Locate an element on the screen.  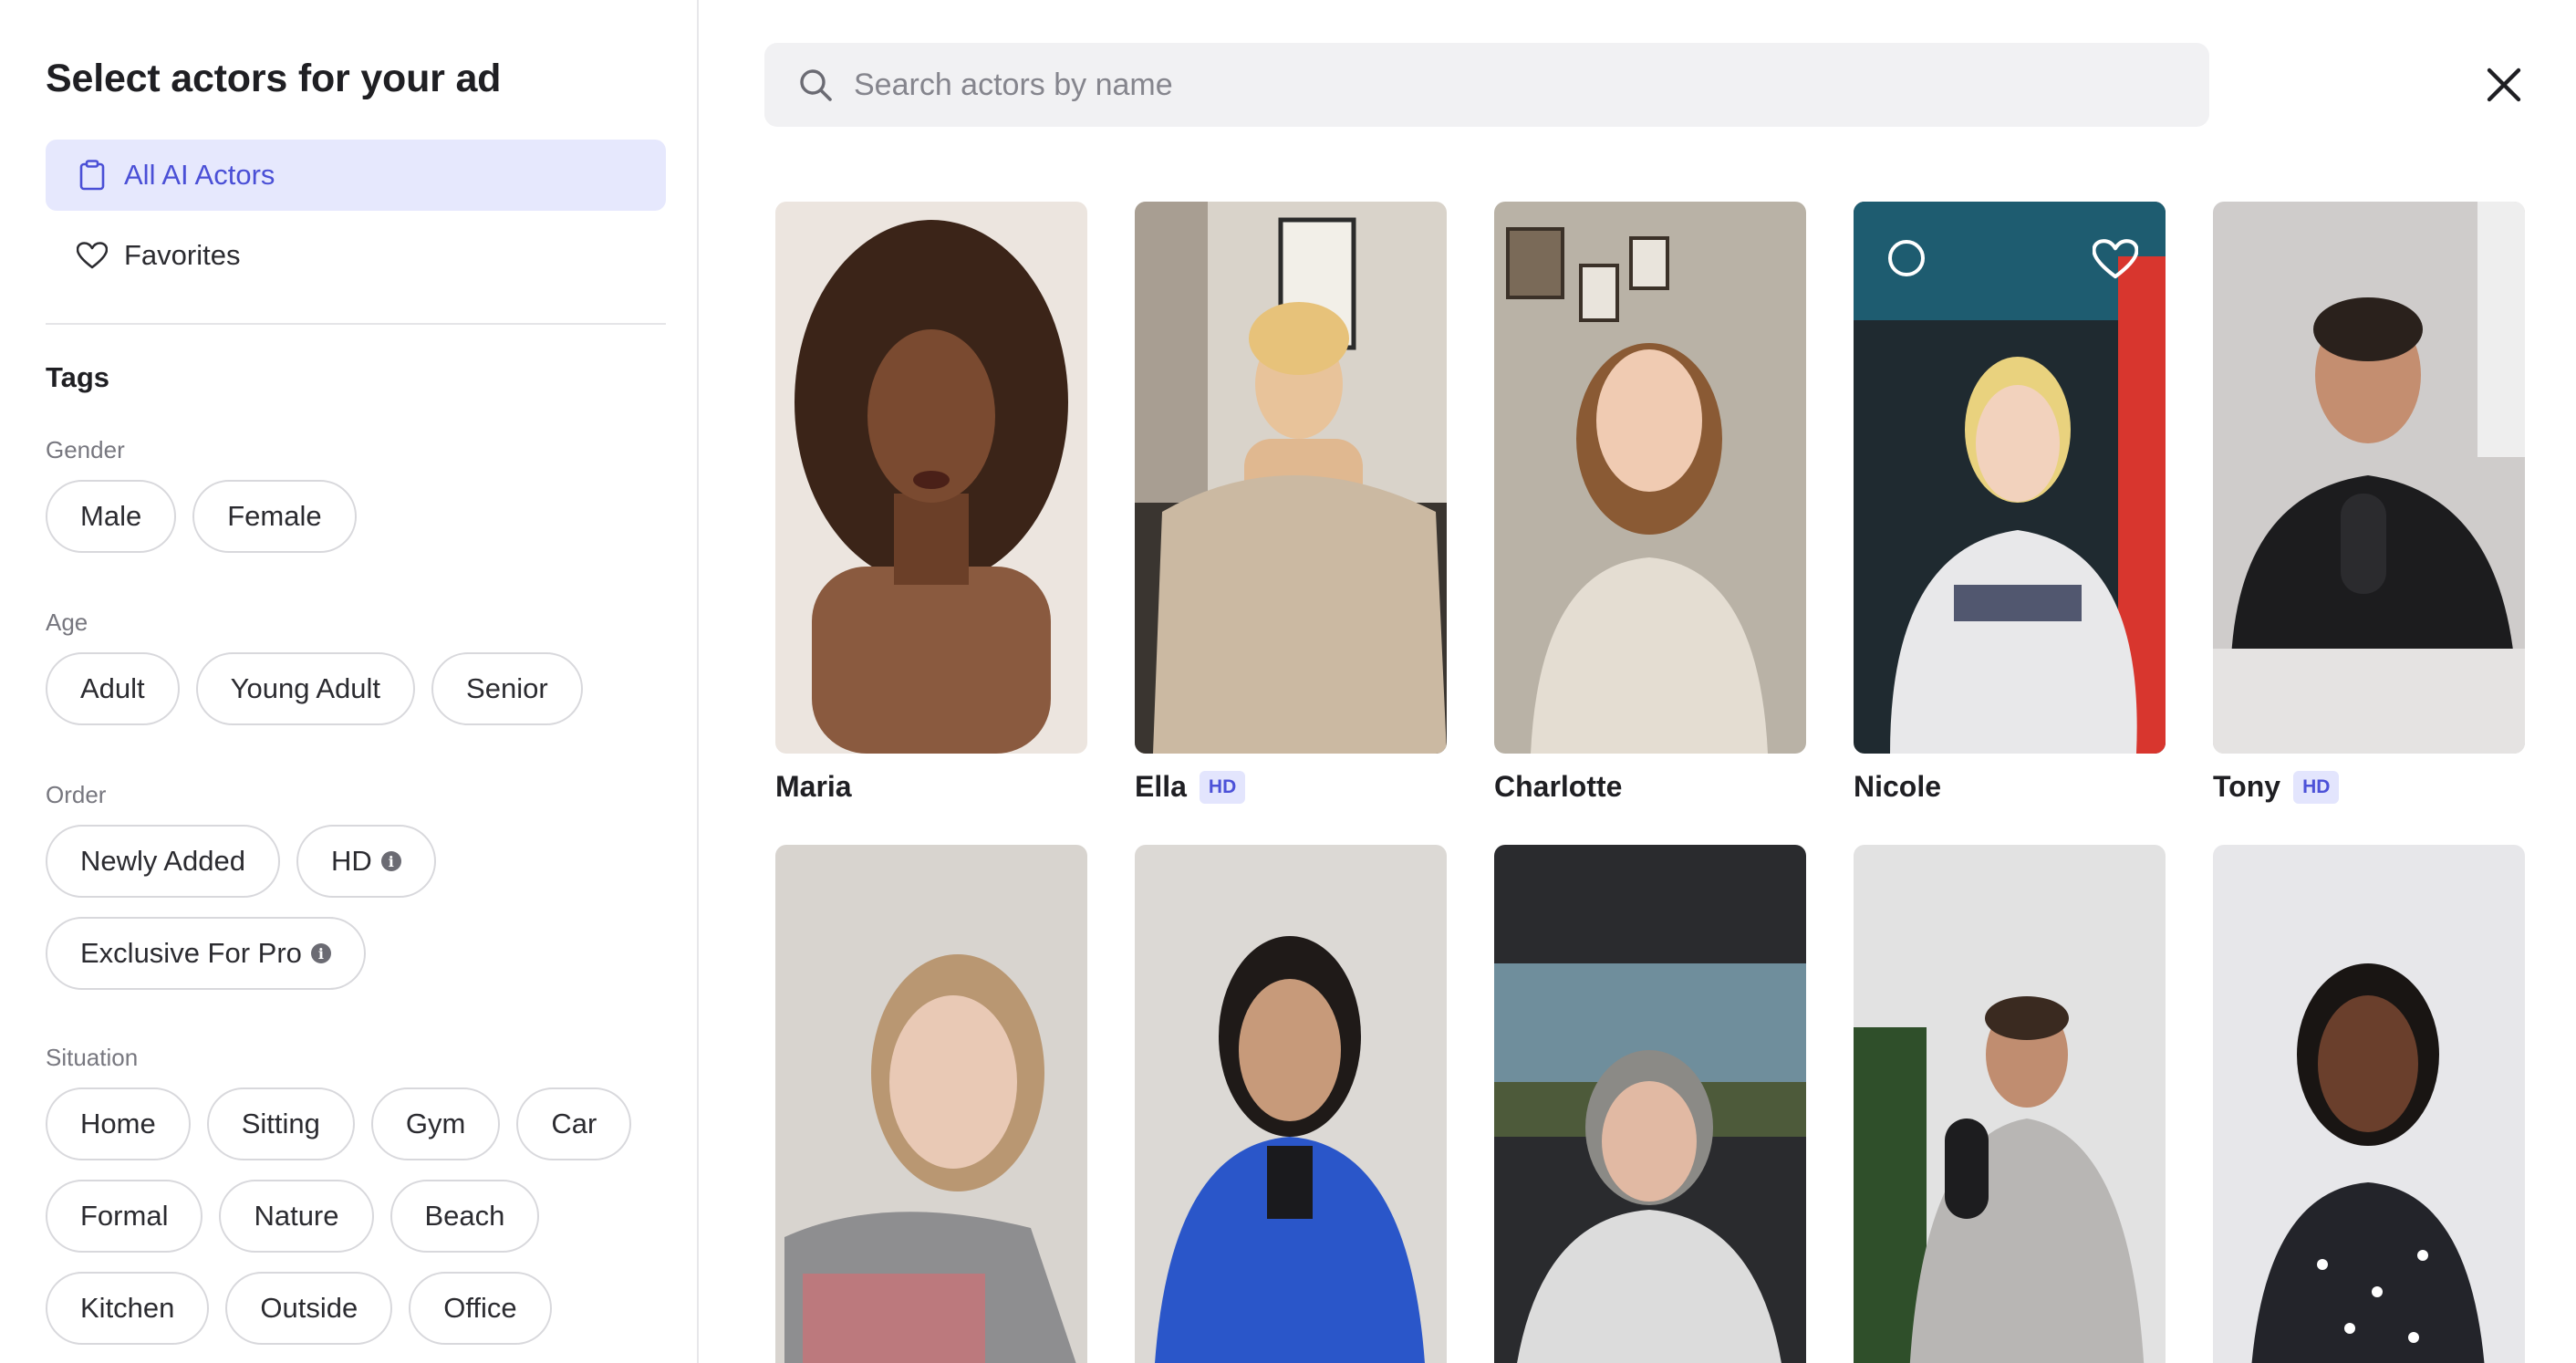
nav-label: Favorites is located at coordinates (182, 255).